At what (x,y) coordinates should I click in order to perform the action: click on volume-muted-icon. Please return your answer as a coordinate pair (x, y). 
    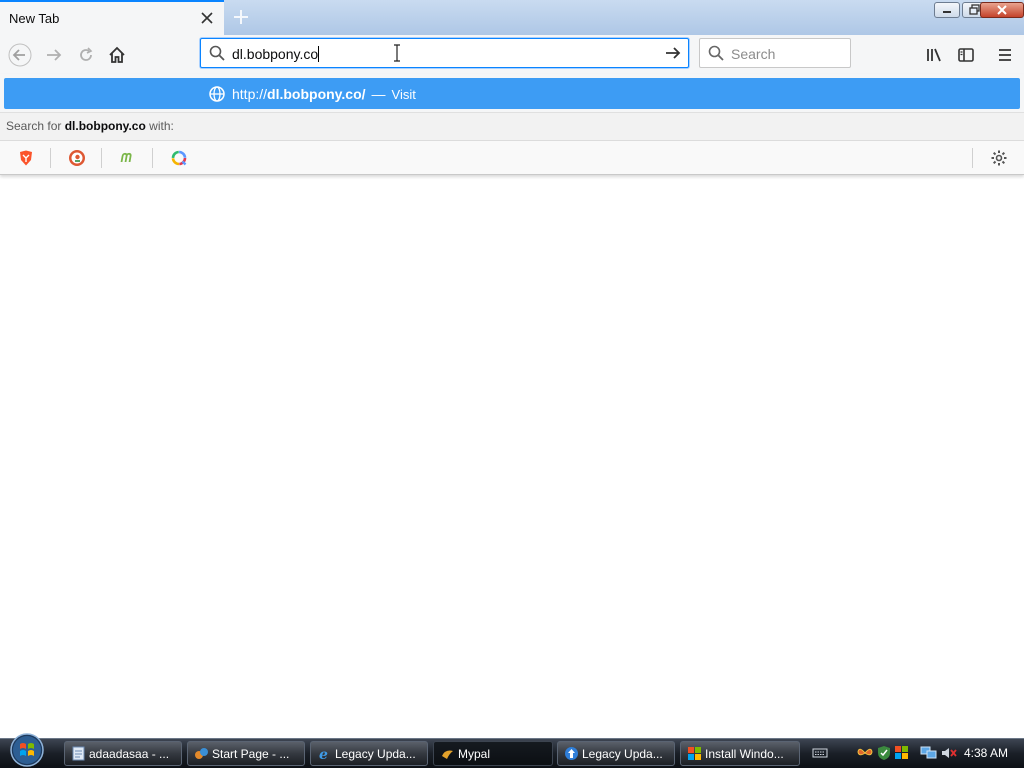
    Looking at the image, I should click on (949, 754).